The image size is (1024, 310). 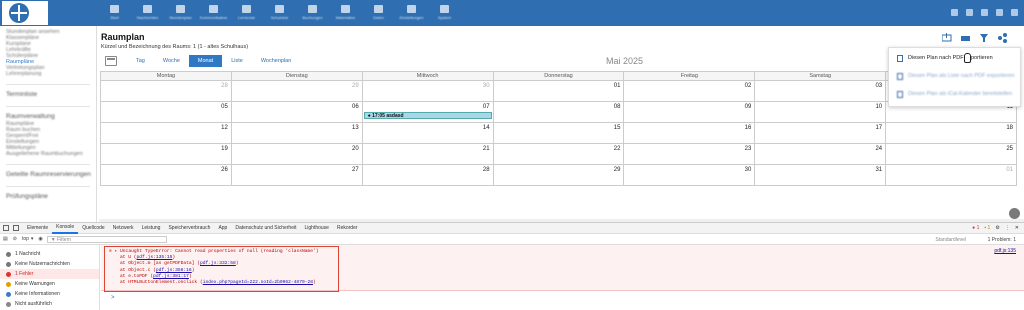 What do you see at coordinates (952, 133) in the screenshot?
I see `calendar-day-cell: 18` at bounding box center [952, 133].